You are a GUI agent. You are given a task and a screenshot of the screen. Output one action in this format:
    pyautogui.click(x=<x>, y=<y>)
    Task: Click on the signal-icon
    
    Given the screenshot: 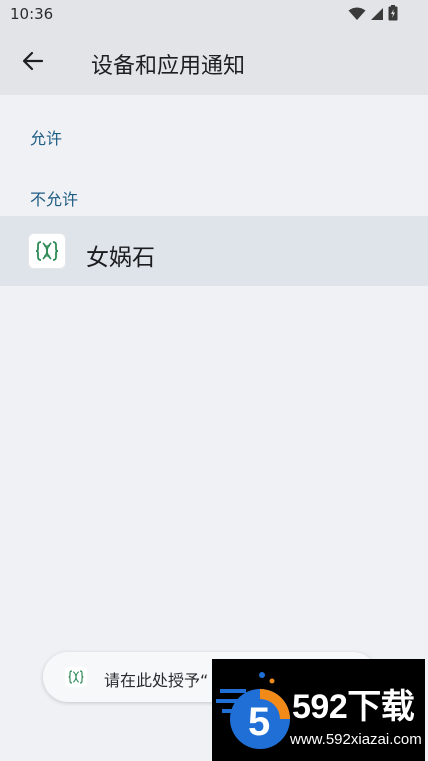 What is the action you would take?
    pyautogui.click(x=377, y=15)
    